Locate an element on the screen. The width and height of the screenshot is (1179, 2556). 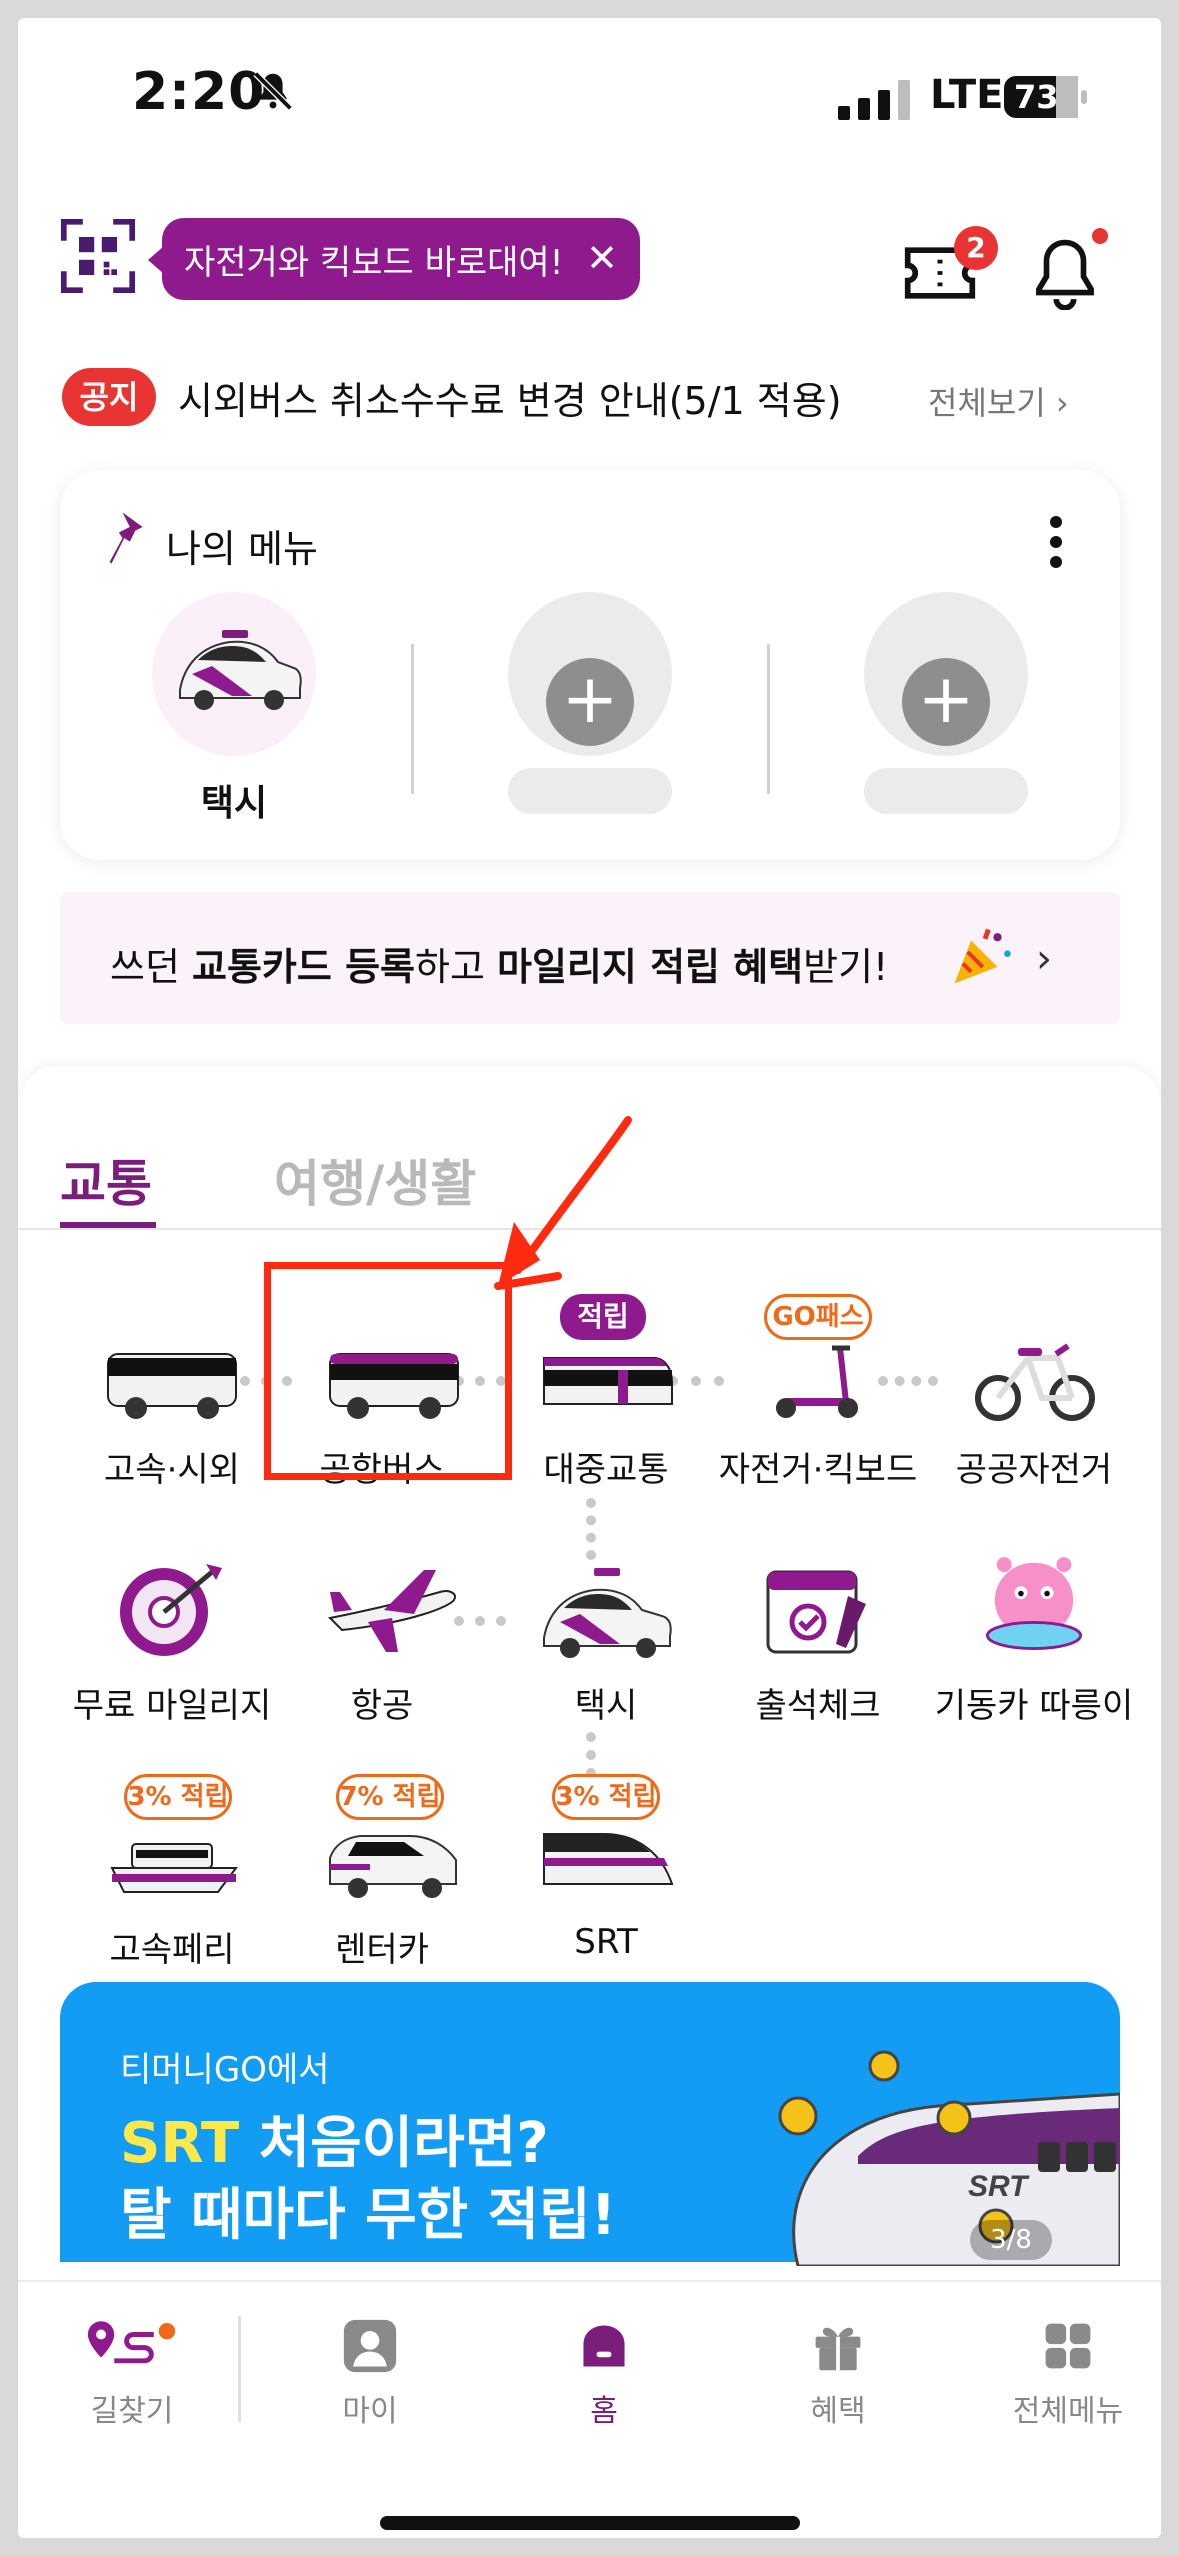
pin-icon is located at coordinates (126, 538).